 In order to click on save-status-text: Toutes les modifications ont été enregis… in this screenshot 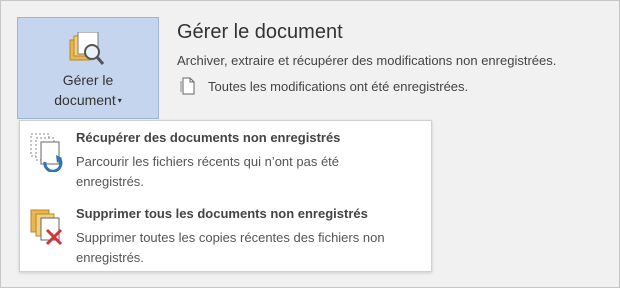, I will do `click(338, 86)`.